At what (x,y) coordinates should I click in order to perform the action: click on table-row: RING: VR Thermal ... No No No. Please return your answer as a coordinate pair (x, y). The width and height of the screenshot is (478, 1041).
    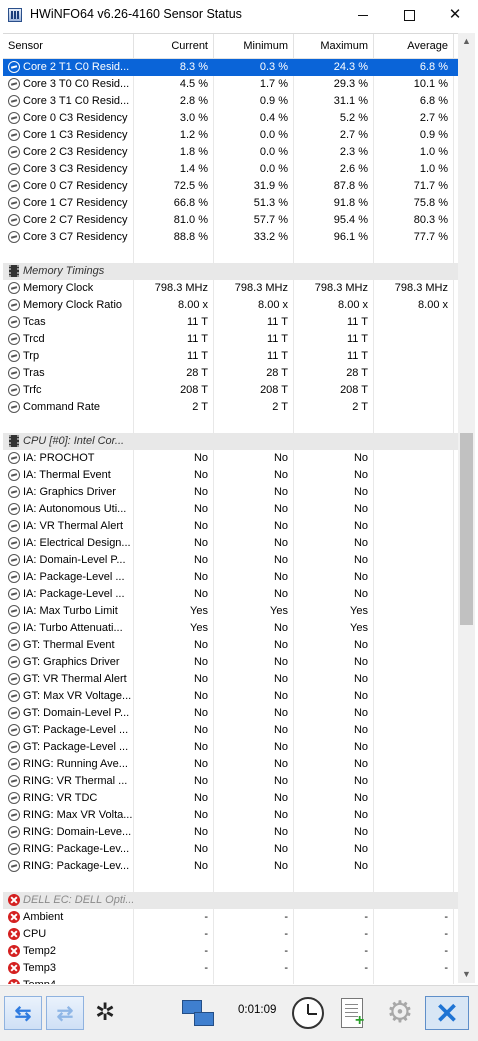
    Looking at the image, I should click on (230, 781).